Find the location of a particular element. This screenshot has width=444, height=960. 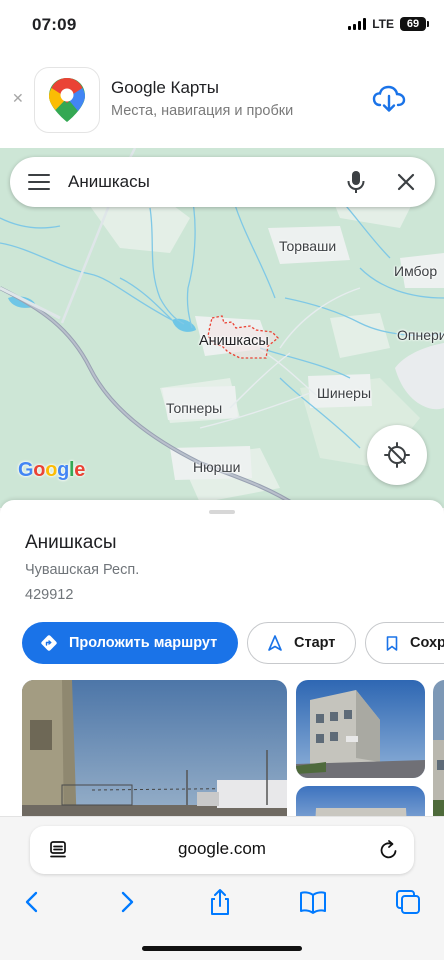

battery-icon: 69 is located at coordinates (414, 24).